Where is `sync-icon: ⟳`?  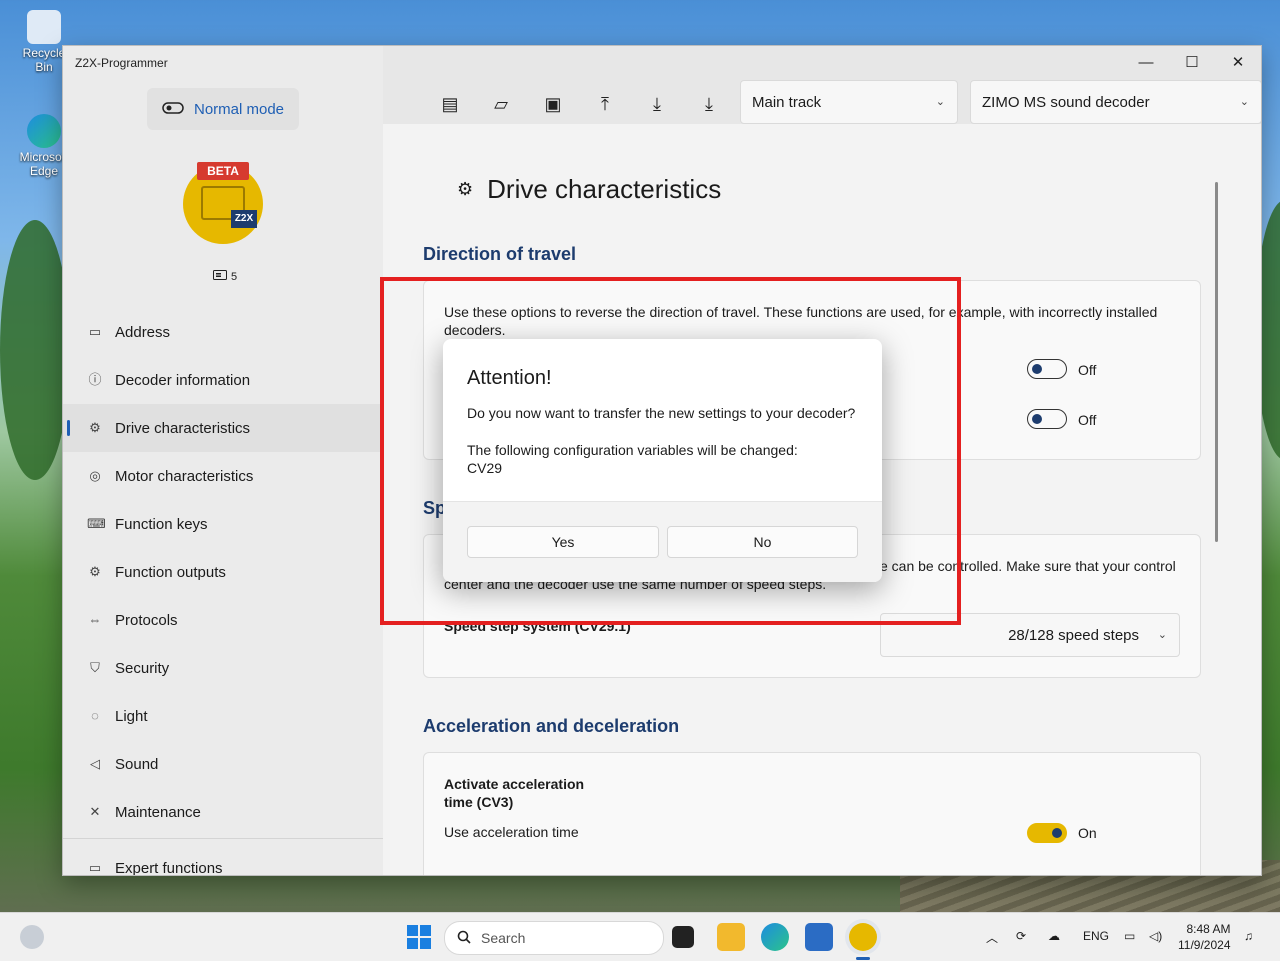 sync-icon: ⟳ is located at coordinates (1021, 936).